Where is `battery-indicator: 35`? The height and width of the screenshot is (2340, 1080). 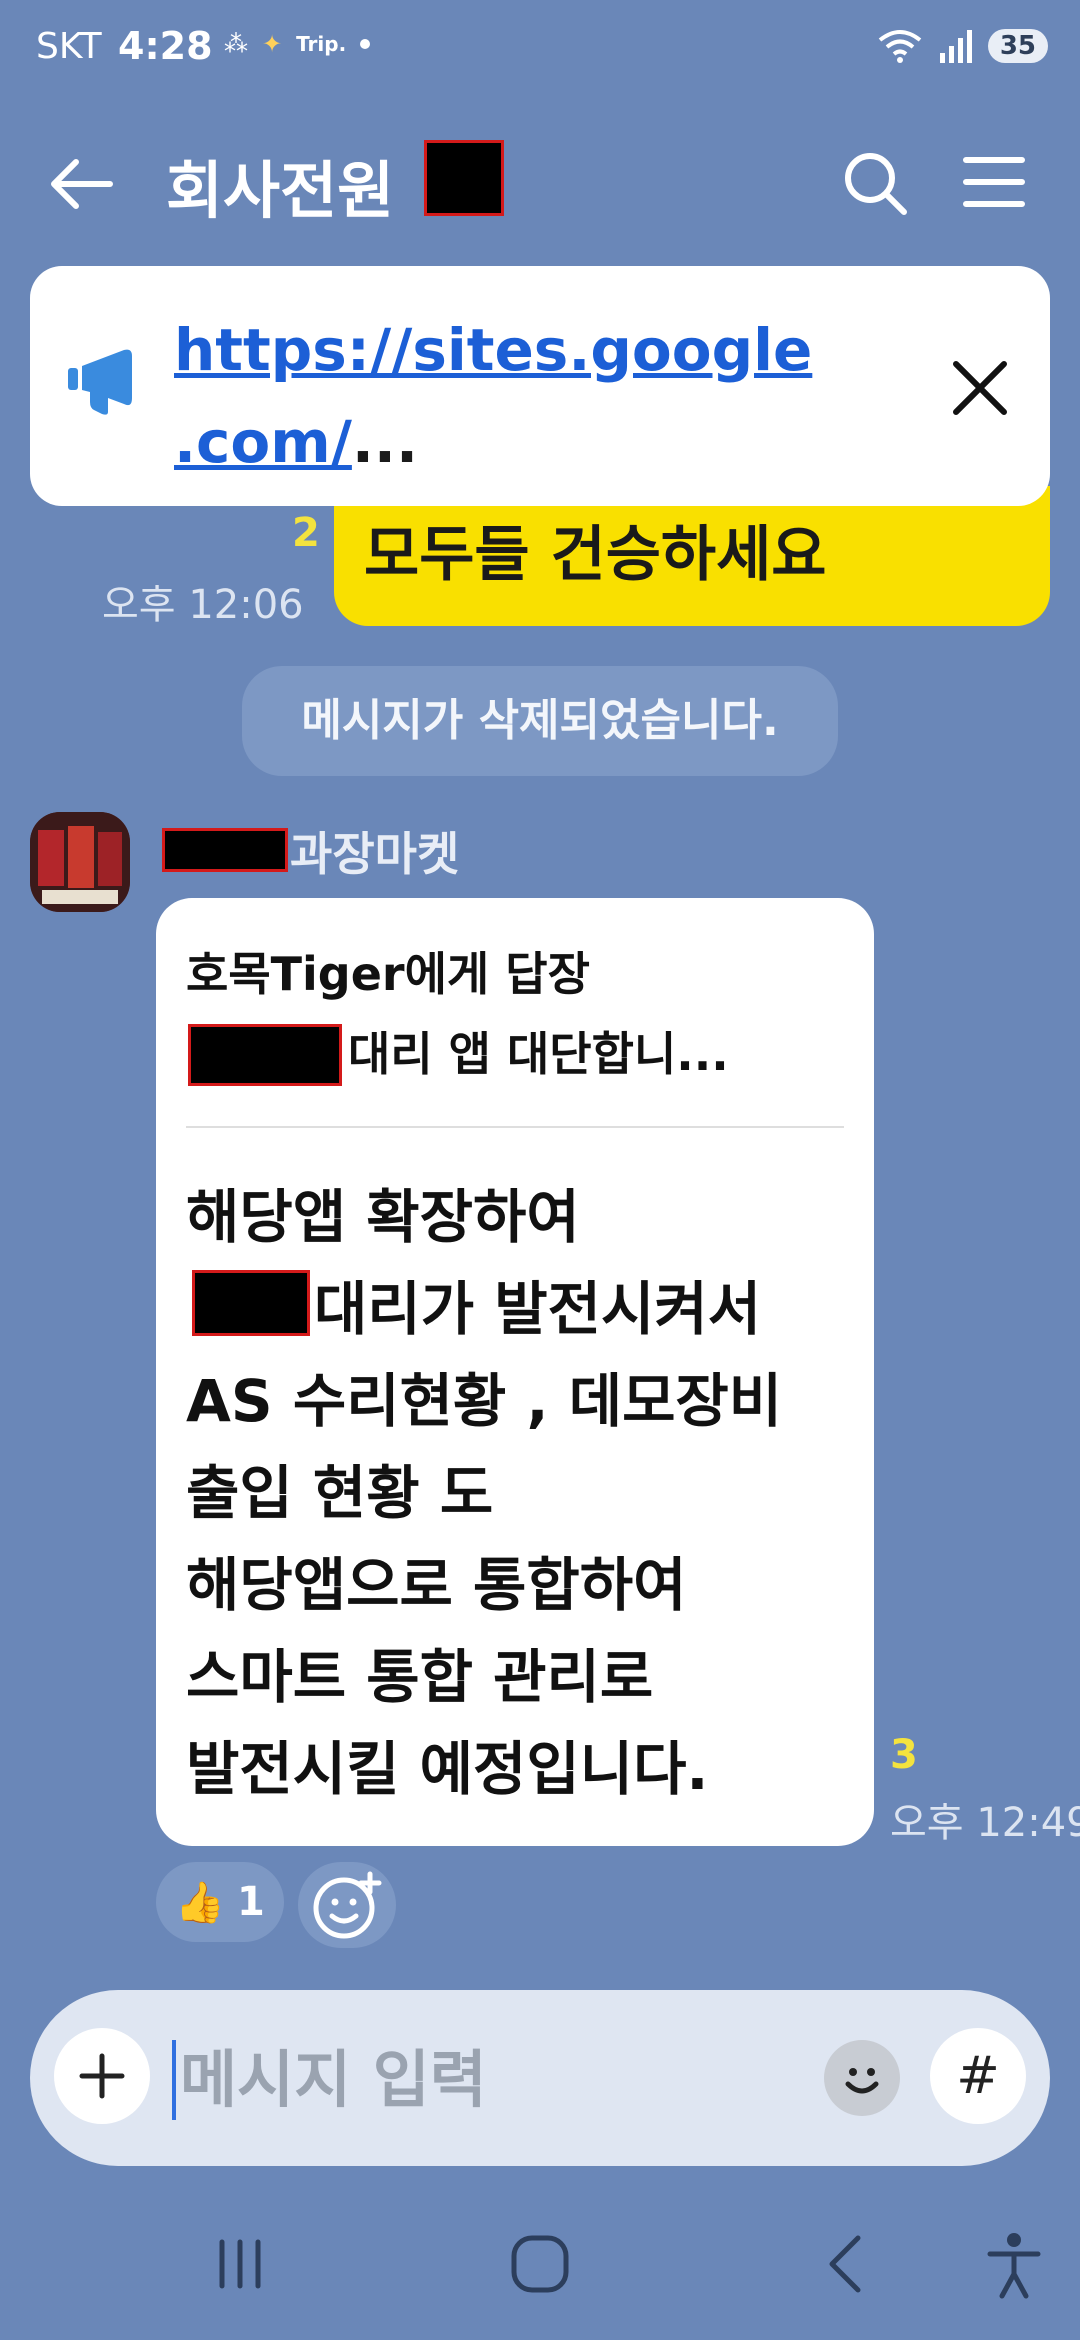
battery-indicator: 35 is located at coordinates (1017, 46).